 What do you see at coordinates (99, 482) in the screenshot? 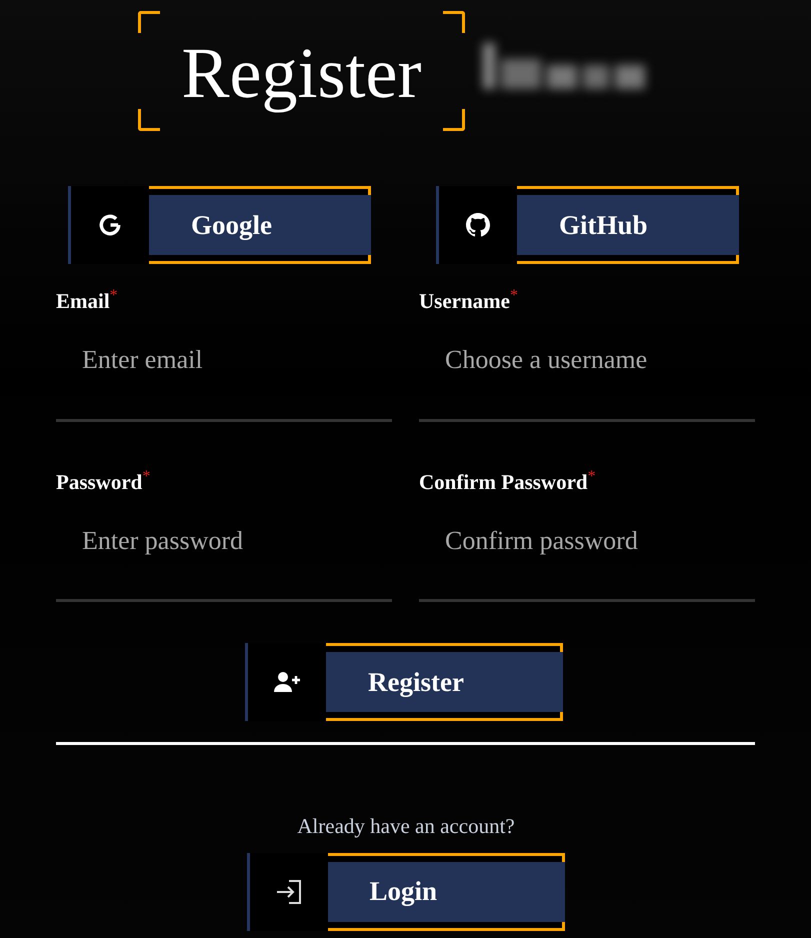
I see `field-label: Password` at bounding box center [99, 482].